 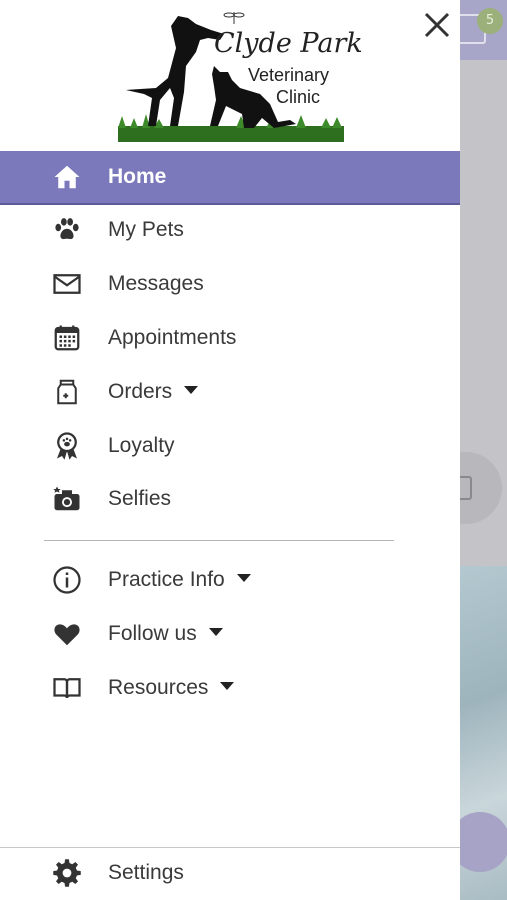 I want to click on background-app: 5, so click(x=483, y=450).